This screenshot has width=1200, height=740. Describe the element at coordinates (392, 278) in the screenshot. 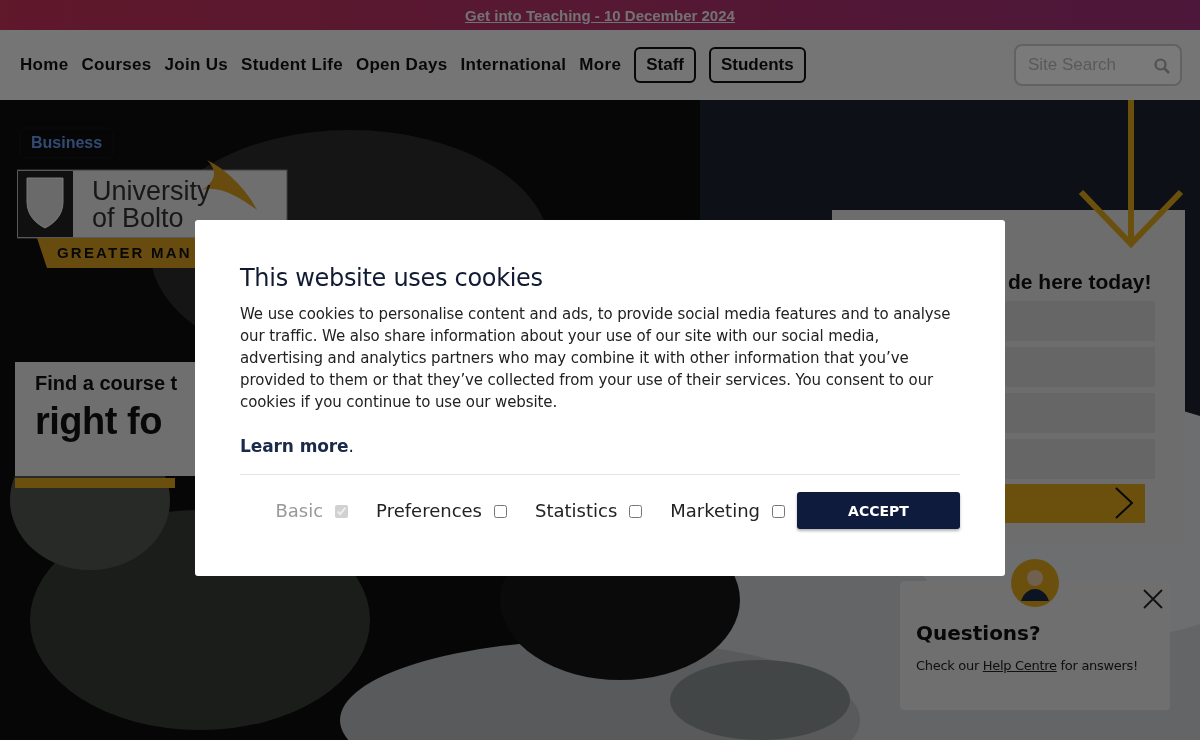

I see `dialog-title: This website uses cookies` at that location.